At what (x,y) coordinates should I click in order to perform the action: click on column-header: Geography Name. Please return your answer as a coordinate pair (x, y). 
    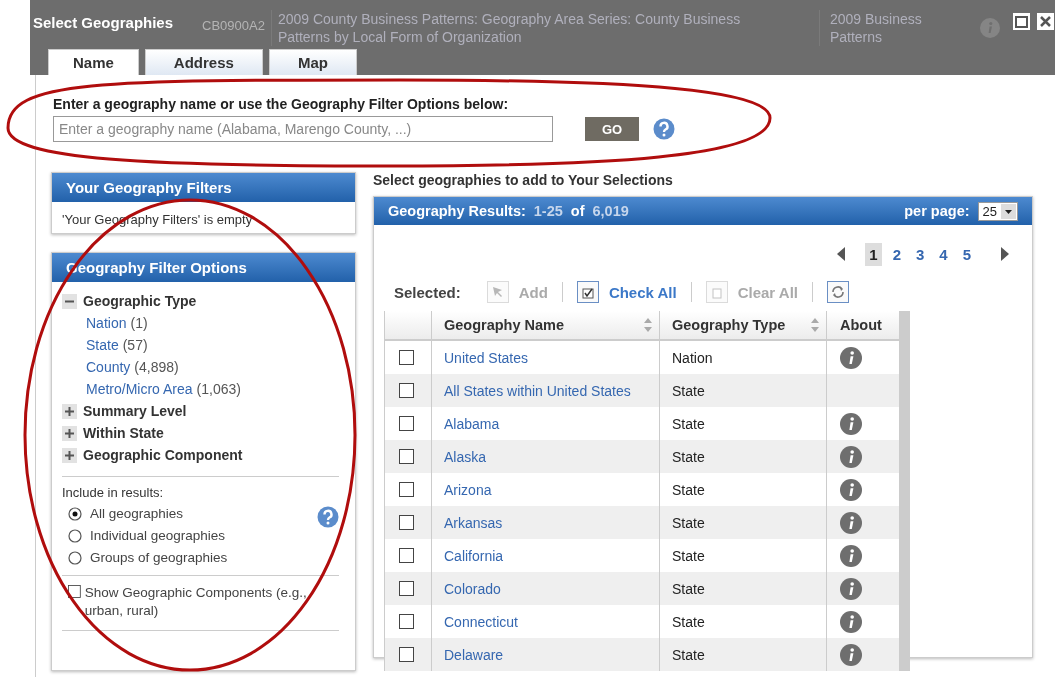
    Looking at the image, I should click on (546, 325).